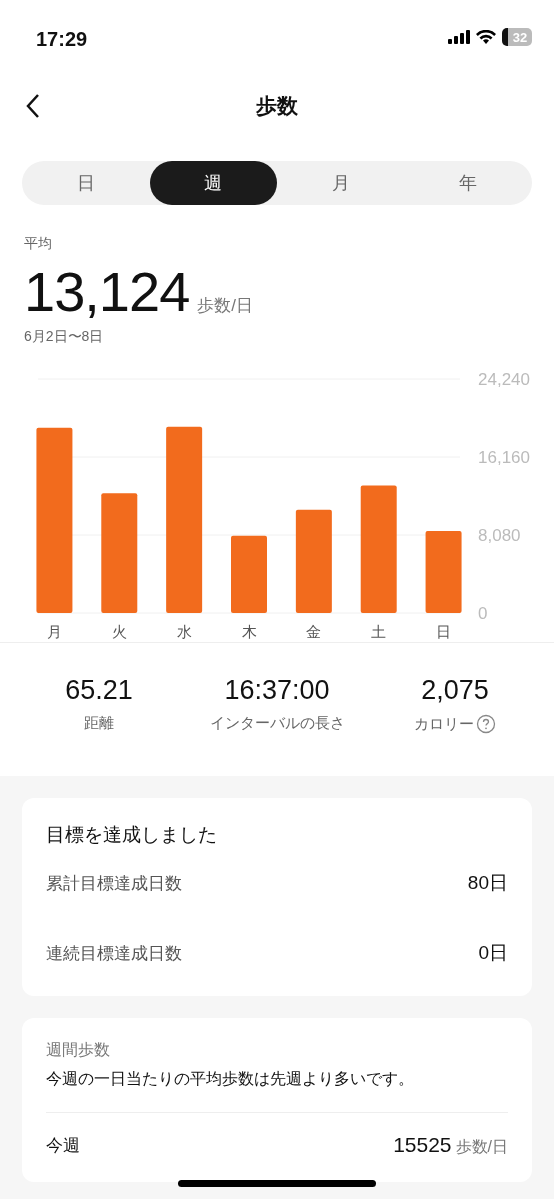 Image resolution: width=554 pixels, height=1199 pixels. I want to click on status-time: 17:29, so click(62, 39).